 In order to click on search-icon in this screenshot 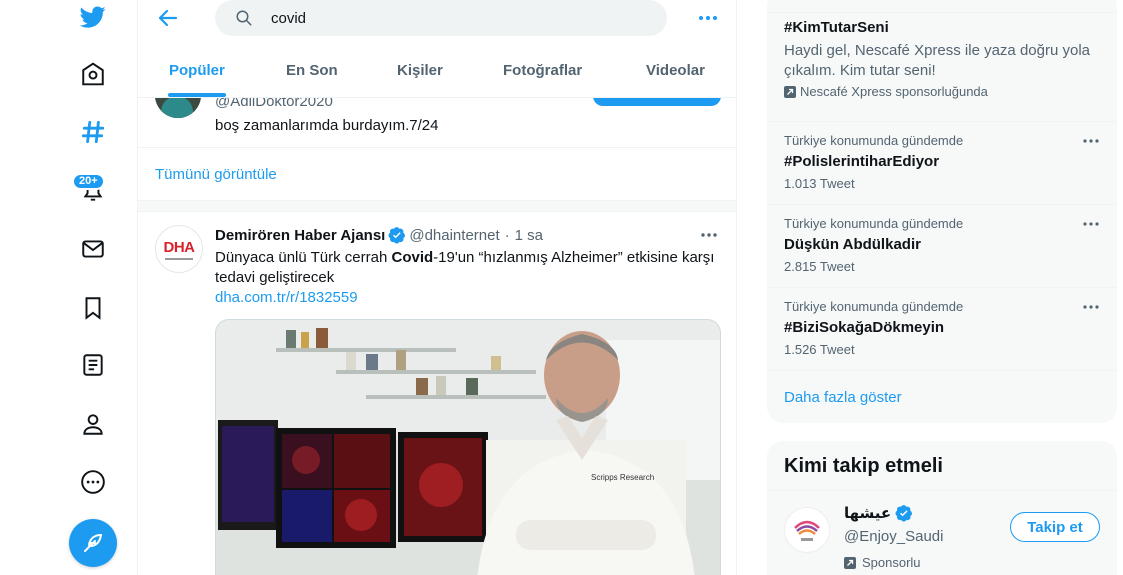, I will do `click(244, 18)`.